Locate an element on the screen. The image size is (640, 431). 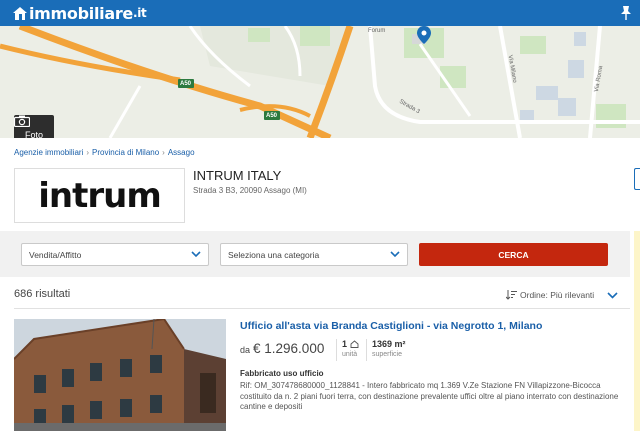
building-photo is located at coordinates (120, 375).